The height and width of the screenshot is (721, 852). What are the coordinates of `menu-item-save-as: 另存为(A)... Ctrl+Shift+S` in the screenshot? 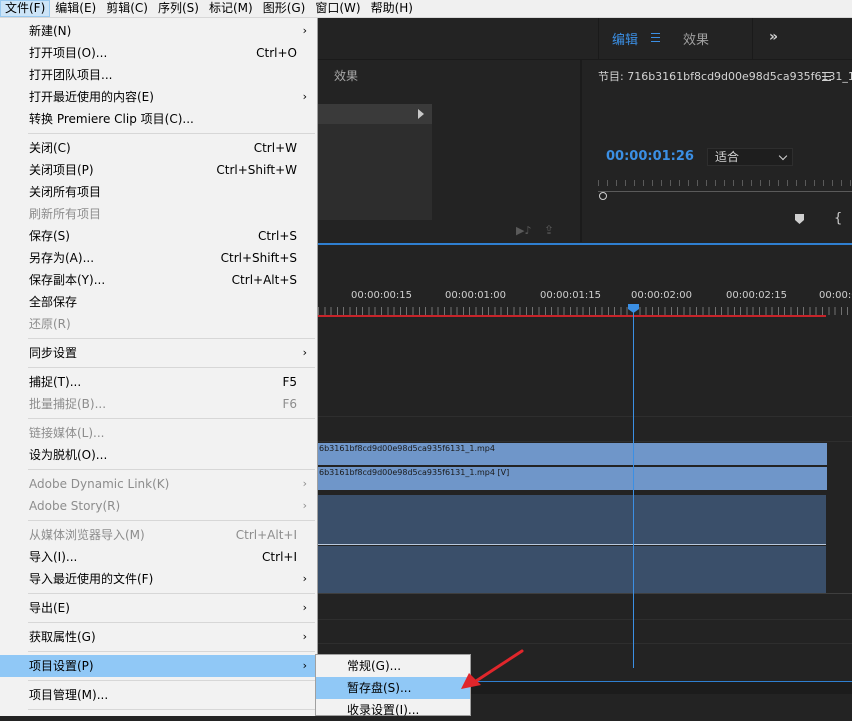 It's located at (158, 258).